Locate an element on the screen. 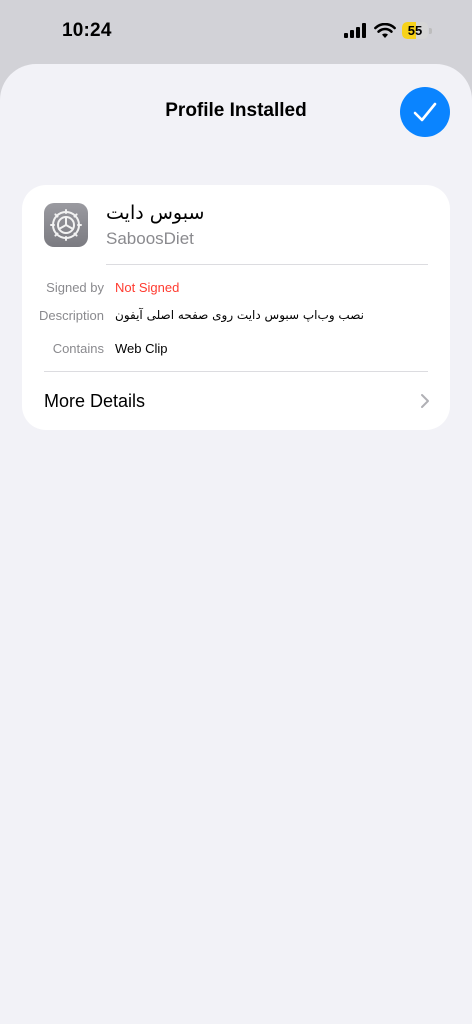  wifi-icon is located at coordinates (385, 30).